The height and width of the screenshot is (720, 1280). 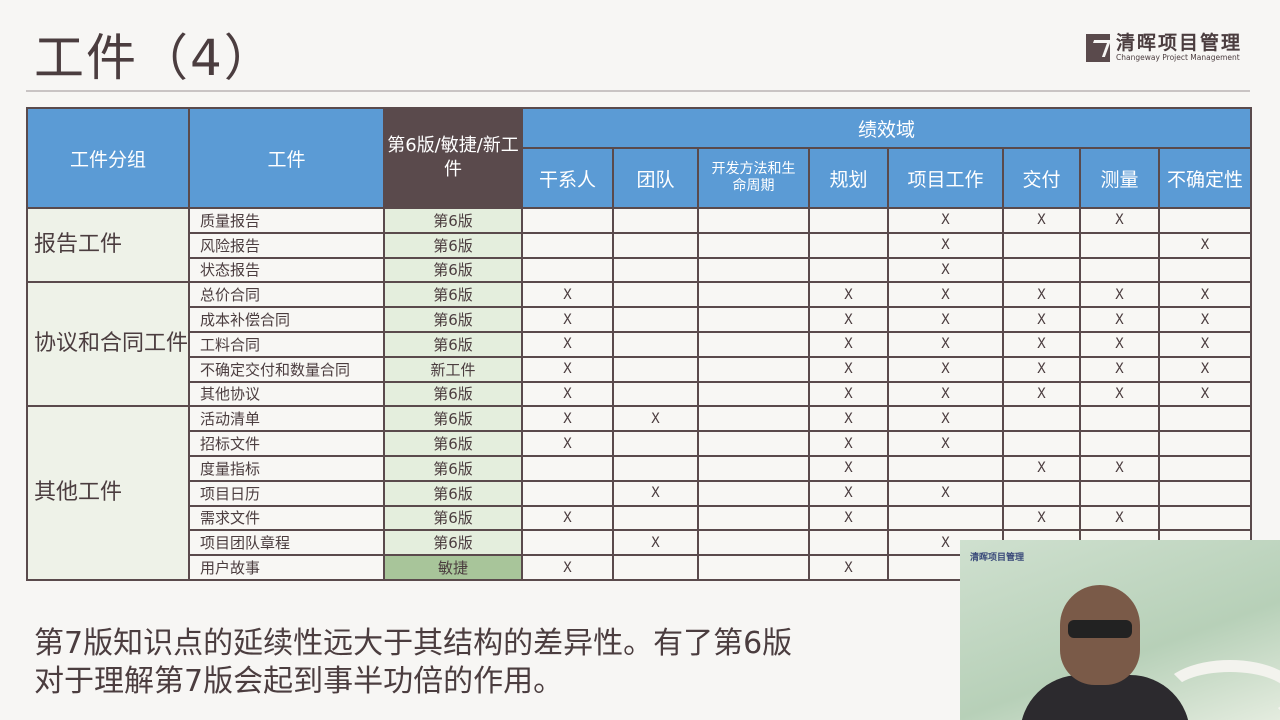 What do you see at coordinates (286, 344) in the screenshot?
I see `artifact-cell: 工料合同` at bounding box center [286, 344].